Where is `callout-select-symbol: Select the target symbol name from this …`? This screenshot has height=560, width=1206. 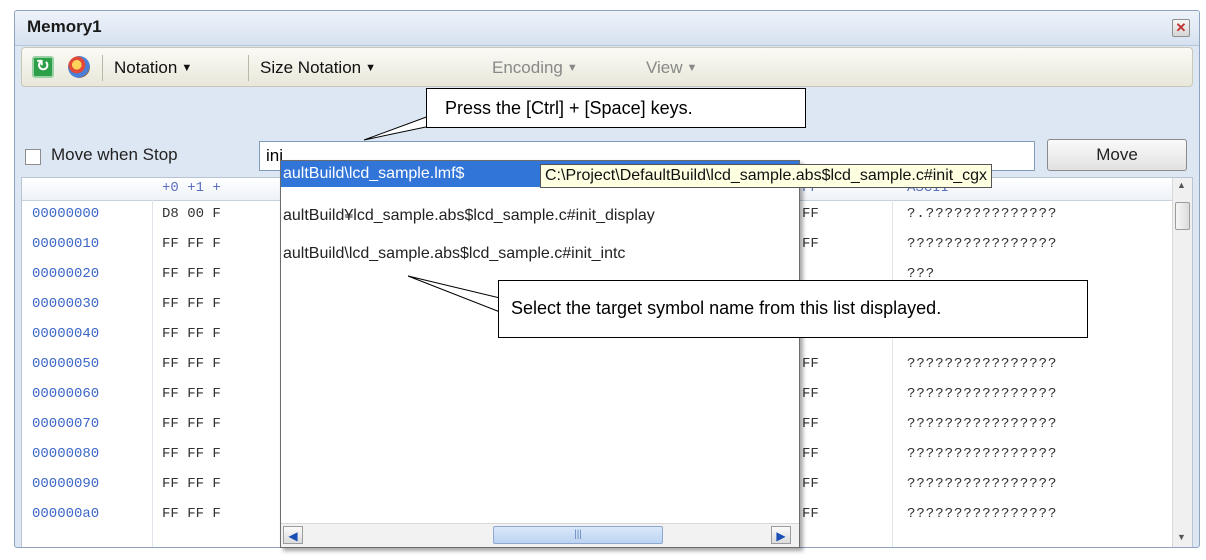 callout-select-symbol: Select the target symbol name from this … is located at coordinates (793, 309).